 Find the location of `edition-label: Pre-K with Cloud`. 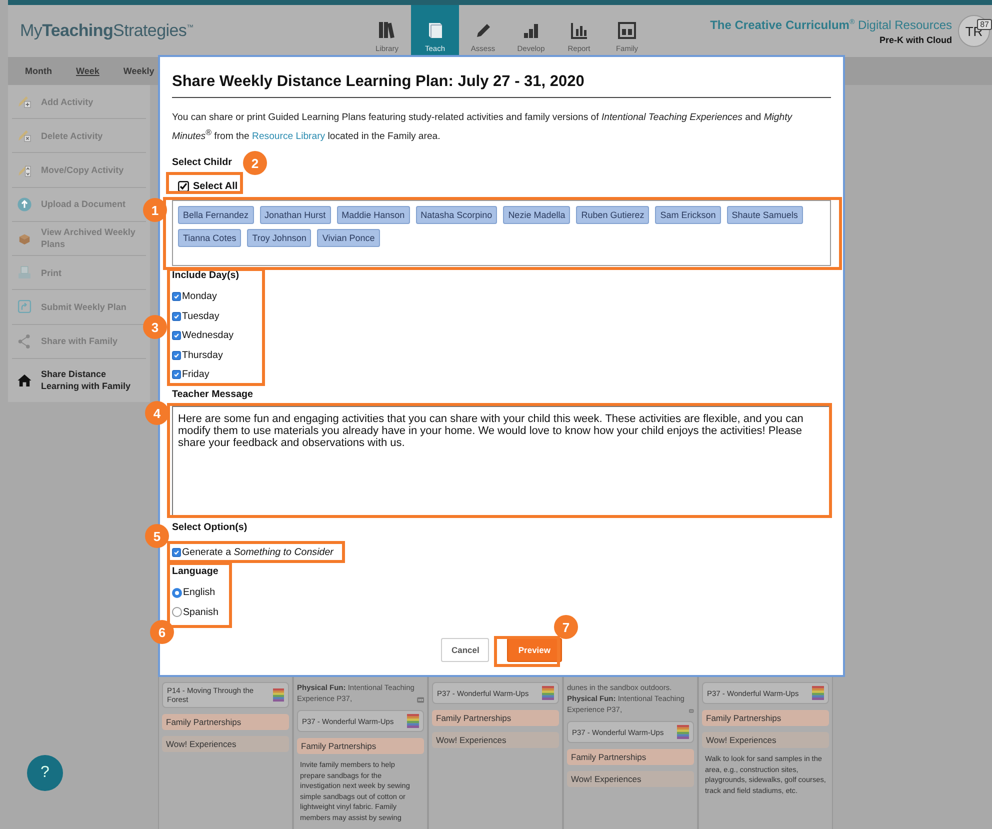

edition-label: Pre-K with Cloud is located at coordinates (916, 39).